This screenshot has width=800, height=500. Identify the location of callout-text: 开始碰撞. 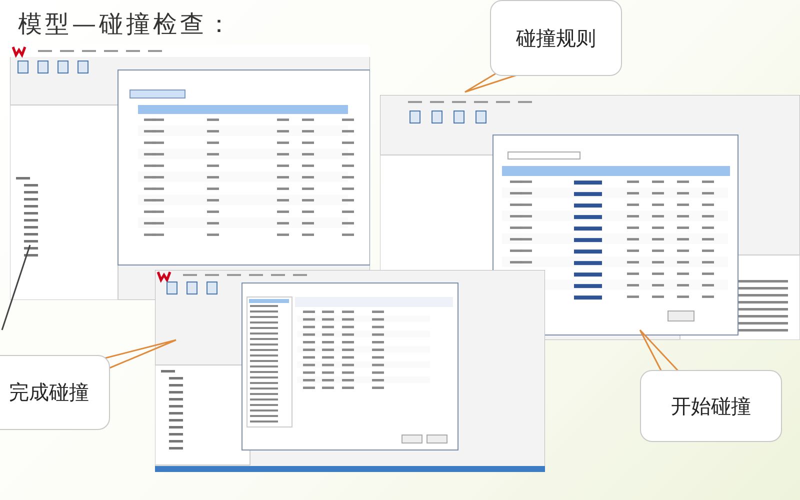
(711, 406).